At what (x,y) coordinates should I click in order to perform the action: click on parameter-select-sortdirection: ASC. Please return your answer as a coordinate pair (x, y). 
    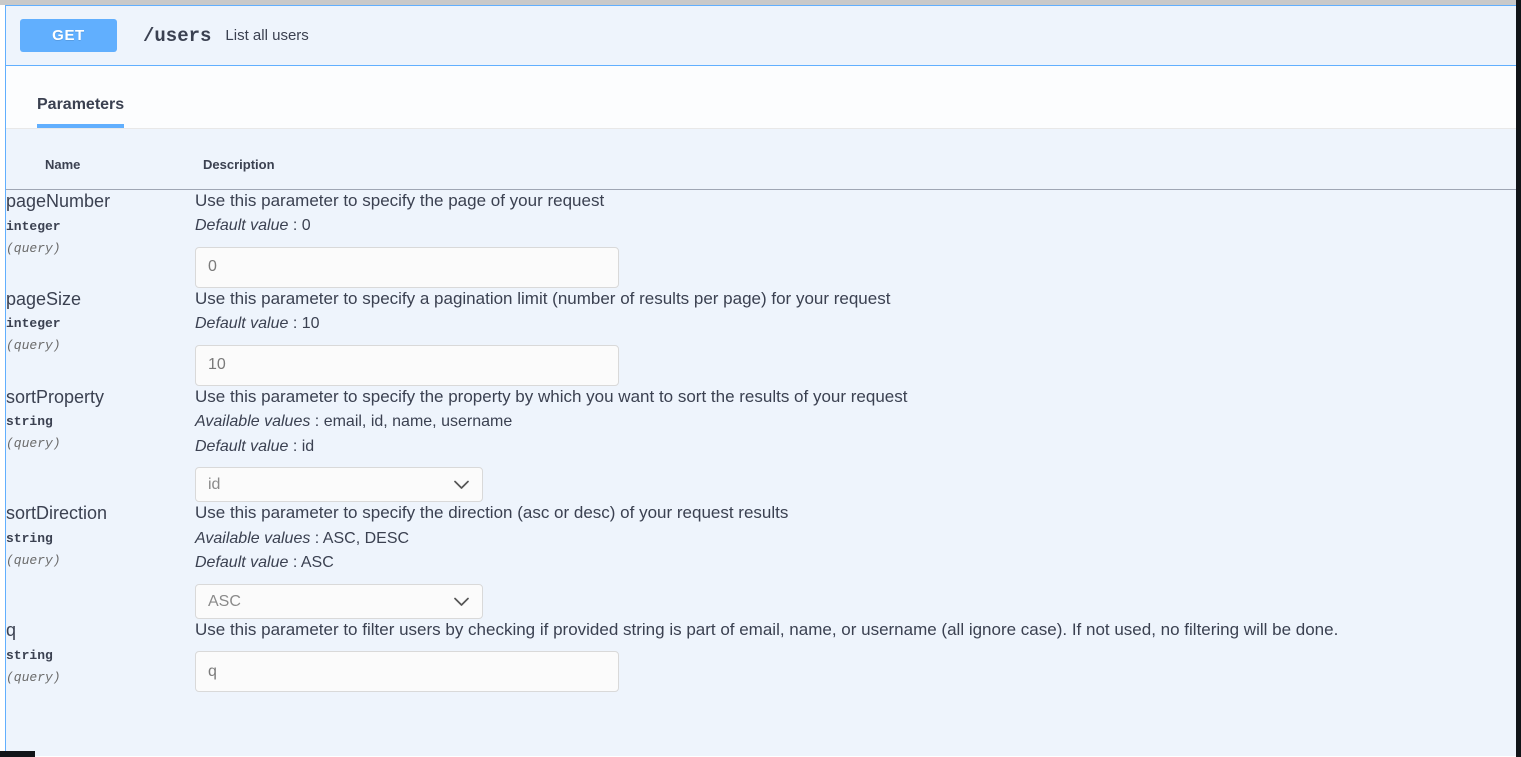
    Looking at the image, I should click on (339, 602).